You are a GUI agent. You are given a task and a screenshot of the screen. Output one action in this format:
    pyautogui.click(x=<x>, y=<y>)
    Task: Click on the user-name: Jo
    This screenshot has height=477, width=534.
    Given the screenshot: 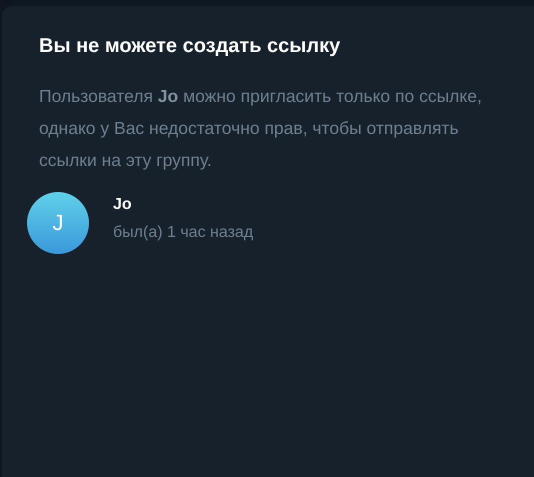 What is the action you would take?
    pyautogui.click(x=123, y=205)
    